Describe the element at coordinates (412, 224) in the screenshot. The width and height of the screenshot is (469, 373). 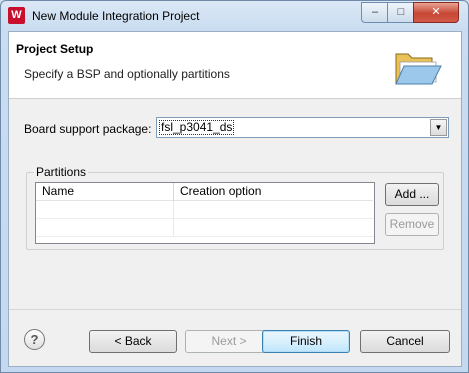
I see `remove-partition-button: Remove` at that location.